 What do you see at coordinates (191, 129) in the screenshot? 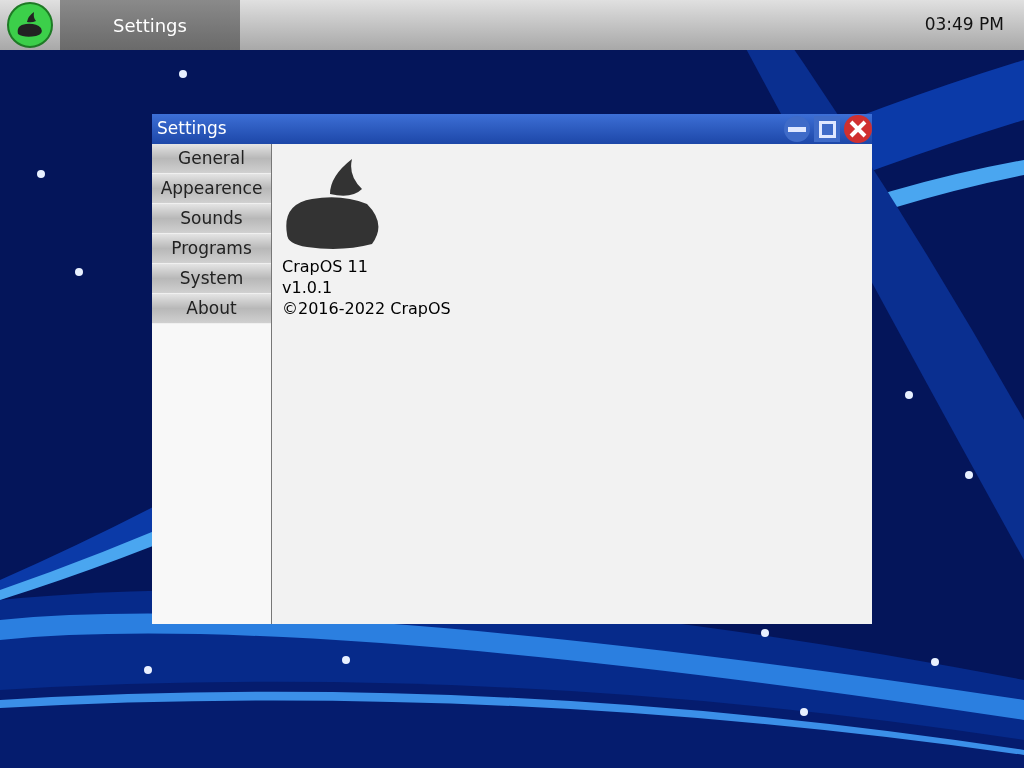
I see `window-title: Settings` at bounding box center [191, 129].